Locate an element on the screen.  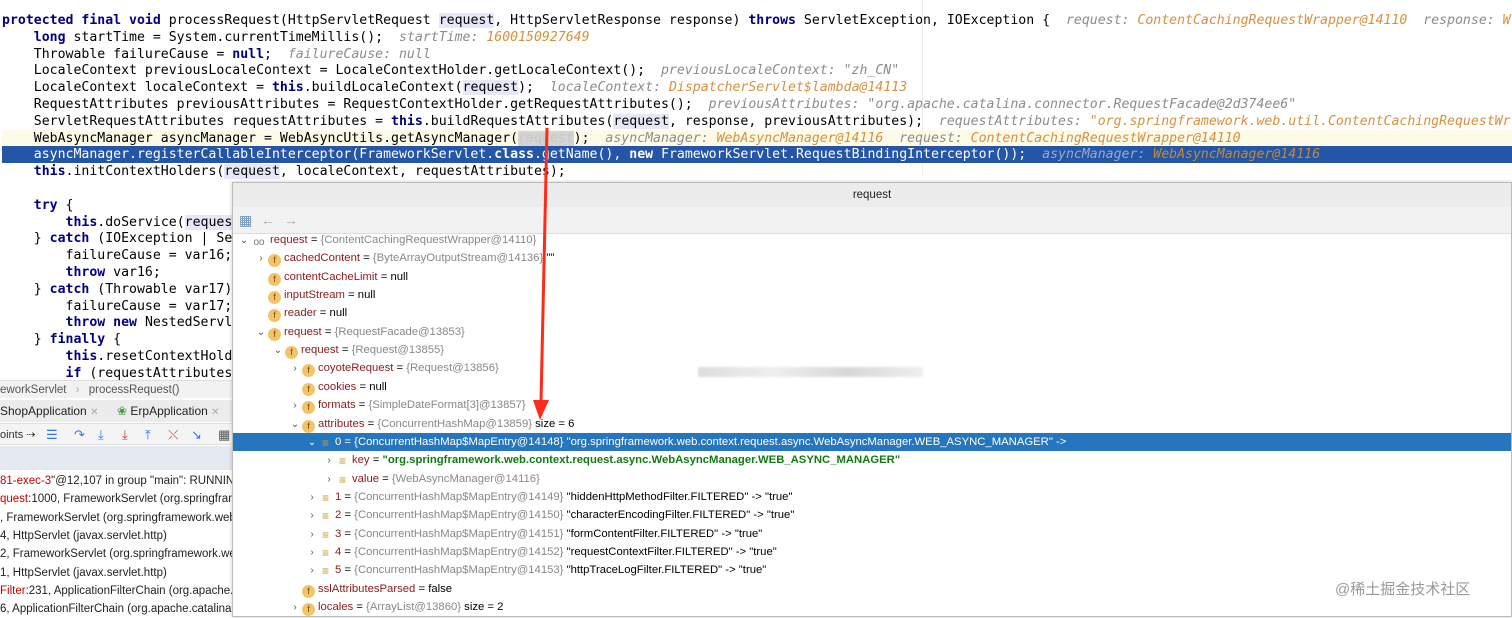
code-token: .resetContextHold is located at coordinates (165, 356).